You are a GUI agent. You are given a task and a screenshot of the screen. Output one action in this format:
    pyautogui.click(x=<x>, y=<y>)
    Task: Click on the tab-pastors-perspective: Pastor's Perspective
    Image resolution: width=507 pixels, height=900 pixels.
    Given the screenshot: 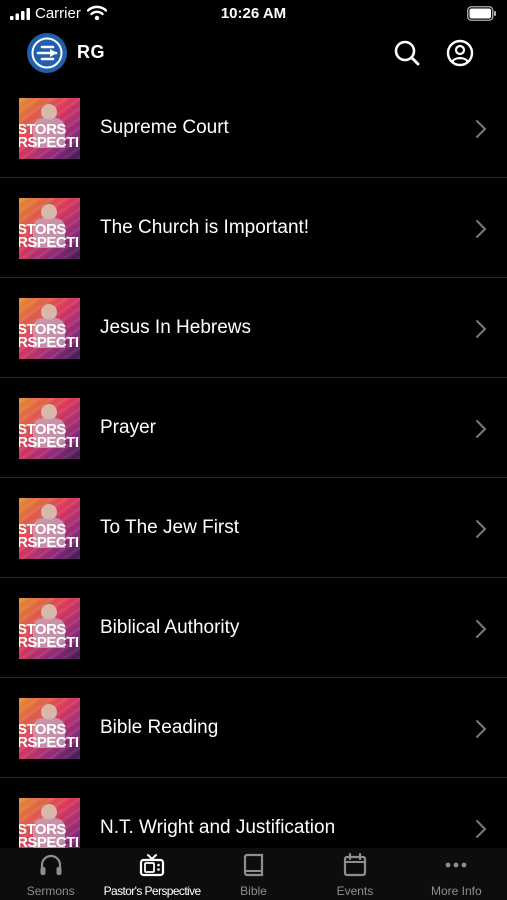 What is the action you would take?
    pyautogui.click(x=151, y=874)
    